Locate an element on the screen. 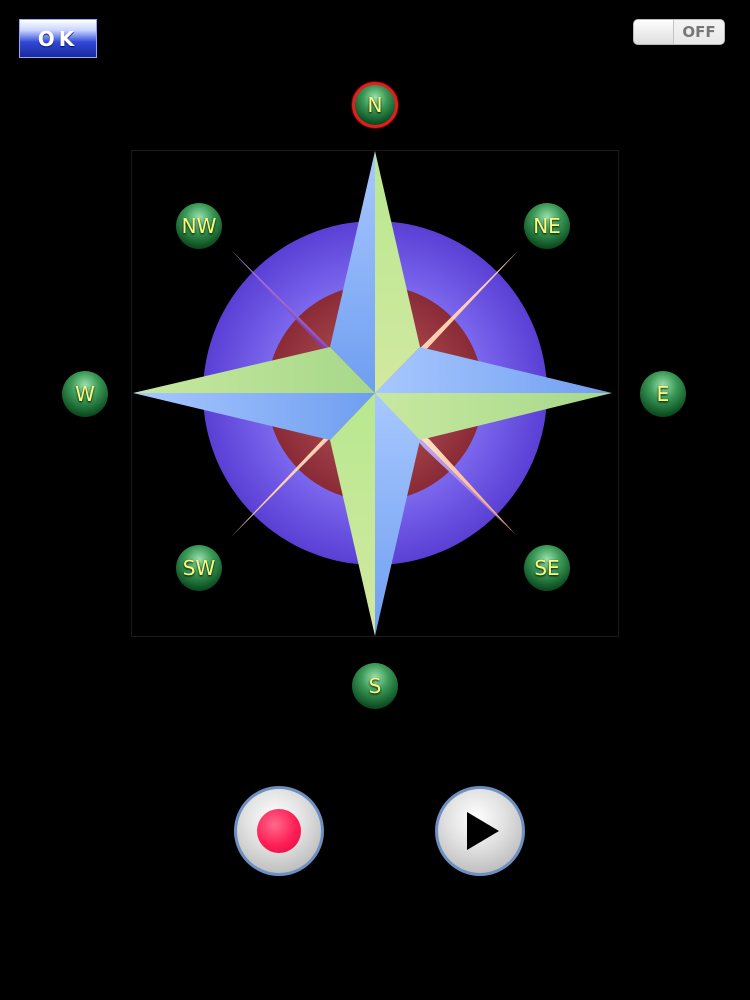 Image resolution: width=750 pixels, height=1000 pixels. direction-sw-label: SW is located at coordinates (199, 568).